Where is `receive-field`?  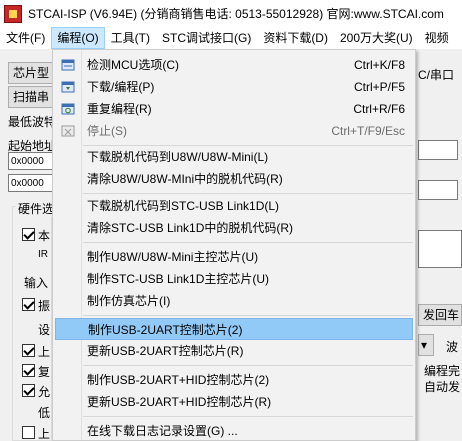
receive-field is located at coordinates (438, 150).